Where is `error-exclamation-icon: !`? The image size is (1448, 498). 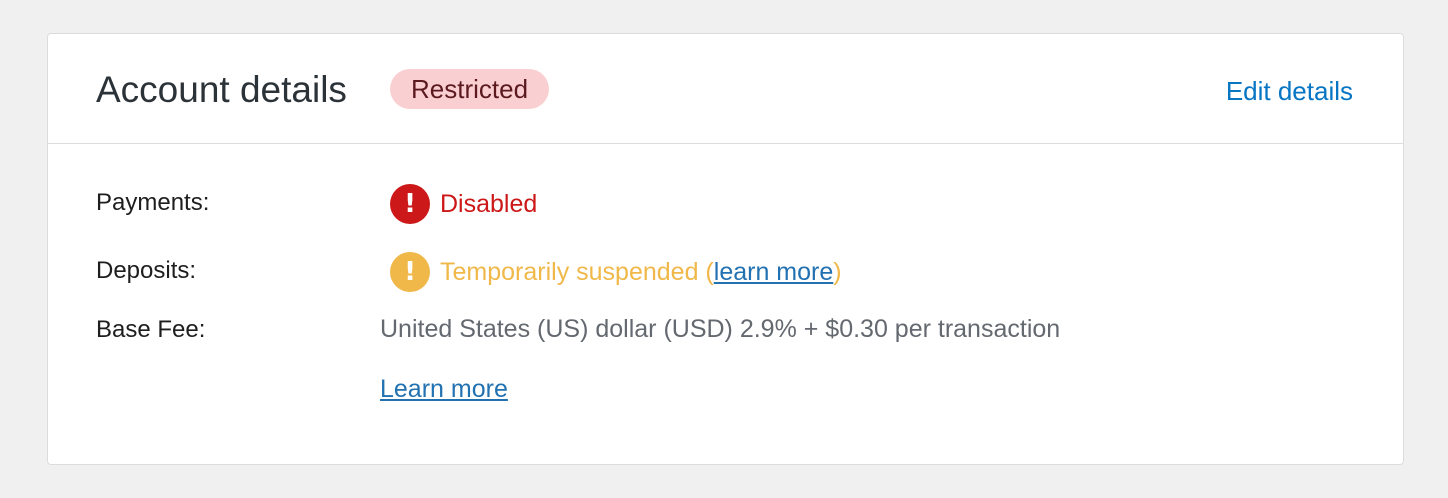
error-exclamation-icon: ! is located at coordinates (410, 204).